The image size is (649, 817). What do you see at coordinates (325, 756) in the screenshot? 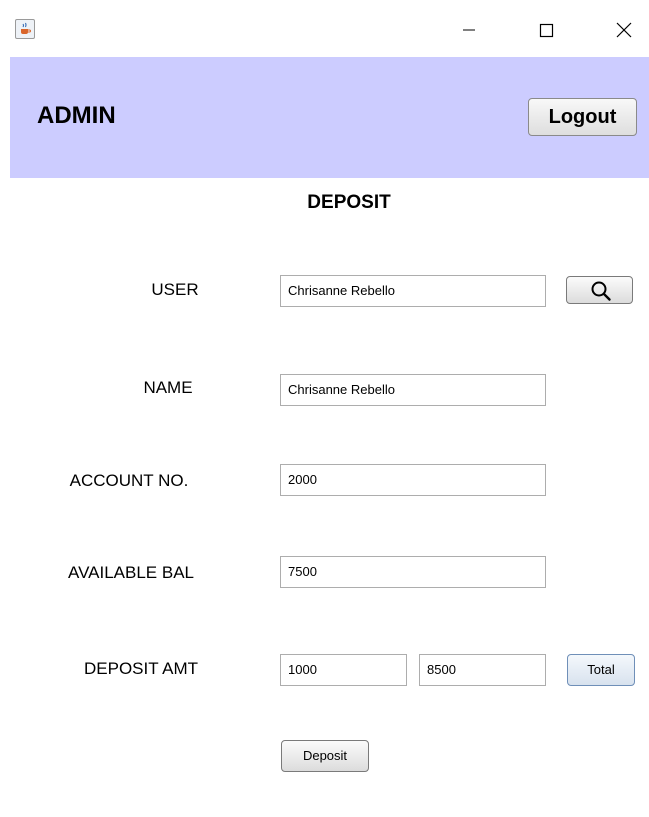
I see `deposit-button: Deposit` at bounding box center [325, 756].